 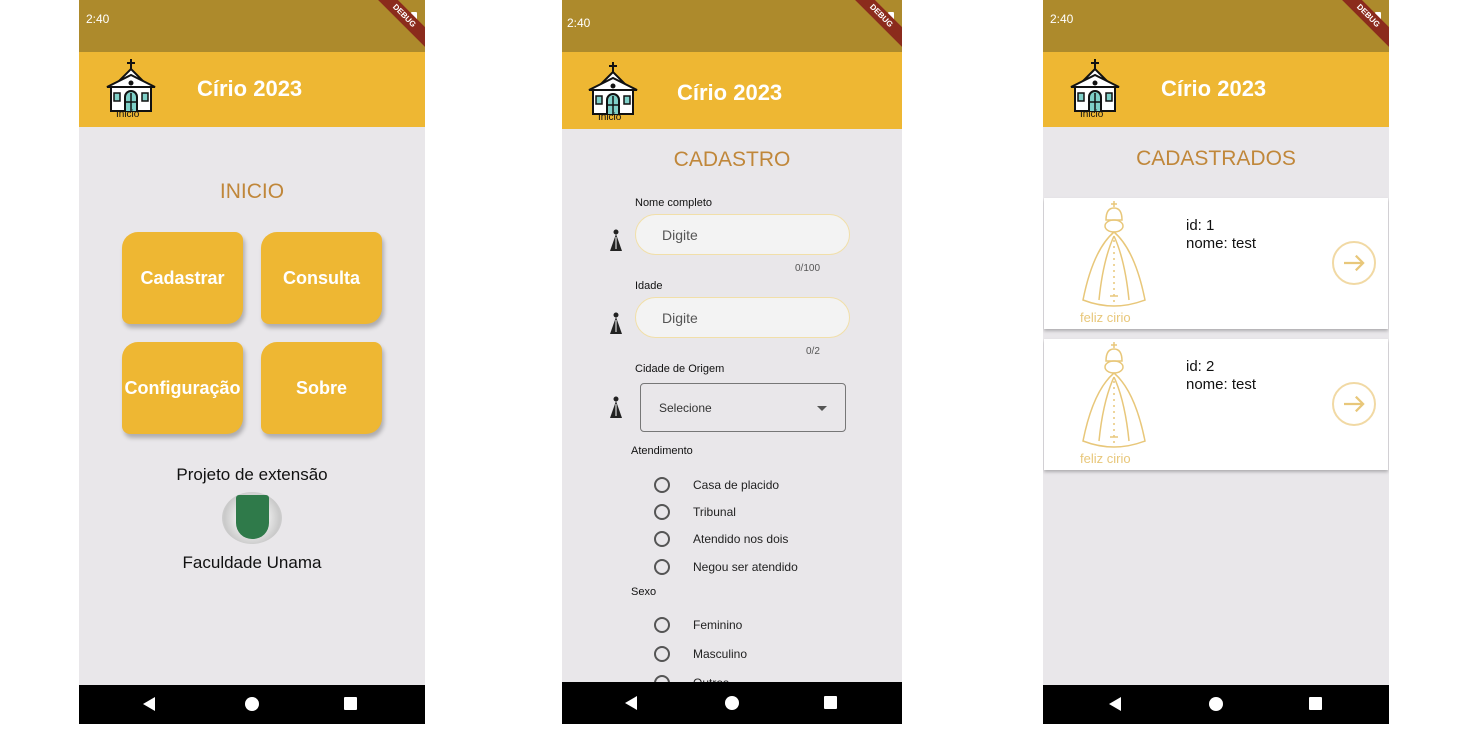 I want to click on record-id: id: 1, so click(x=1200, y=225).